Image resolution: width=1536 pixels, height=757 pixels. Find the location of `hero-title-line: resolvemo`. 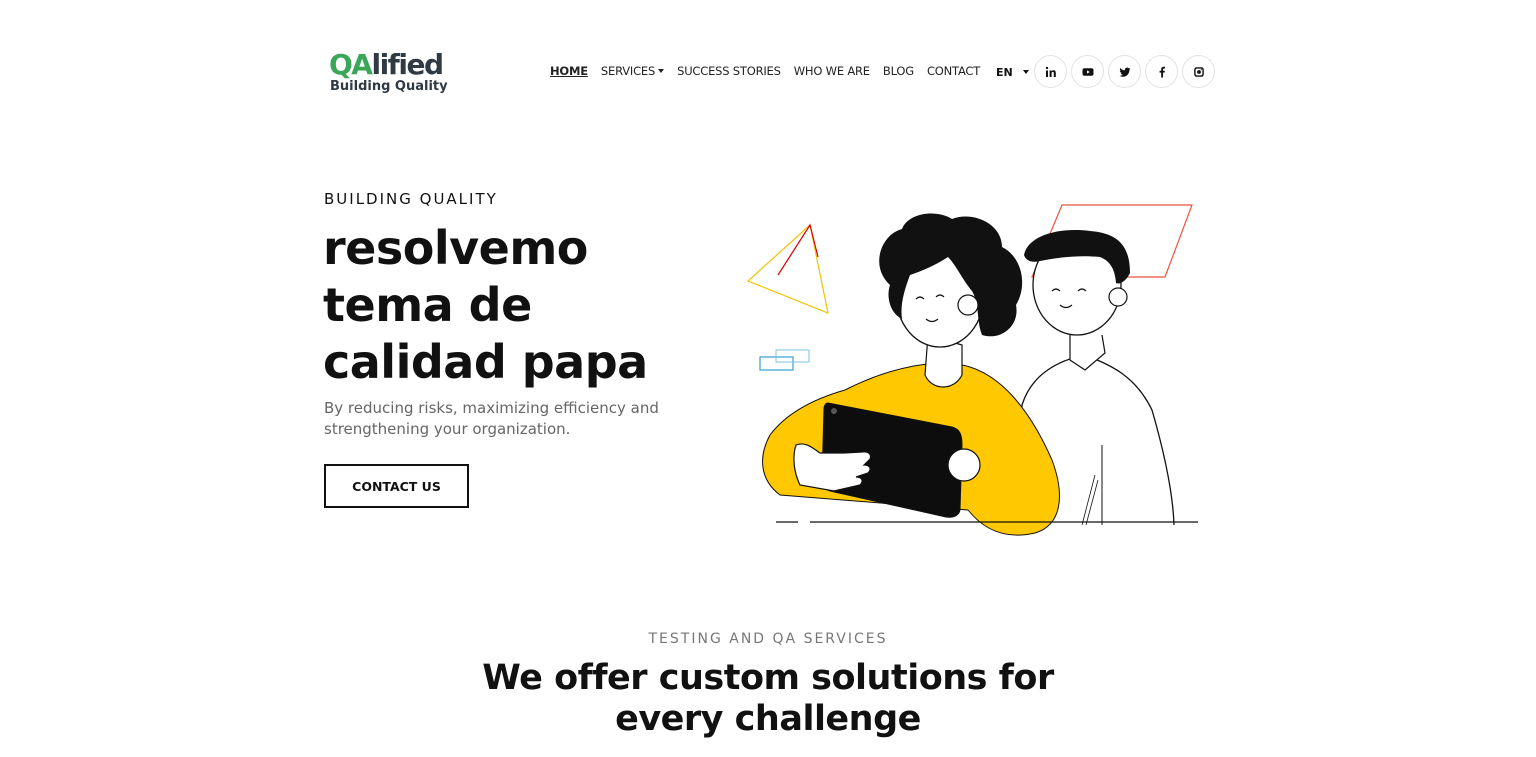

hero-title-line: resolvemo is located at coordinates (455, 248).